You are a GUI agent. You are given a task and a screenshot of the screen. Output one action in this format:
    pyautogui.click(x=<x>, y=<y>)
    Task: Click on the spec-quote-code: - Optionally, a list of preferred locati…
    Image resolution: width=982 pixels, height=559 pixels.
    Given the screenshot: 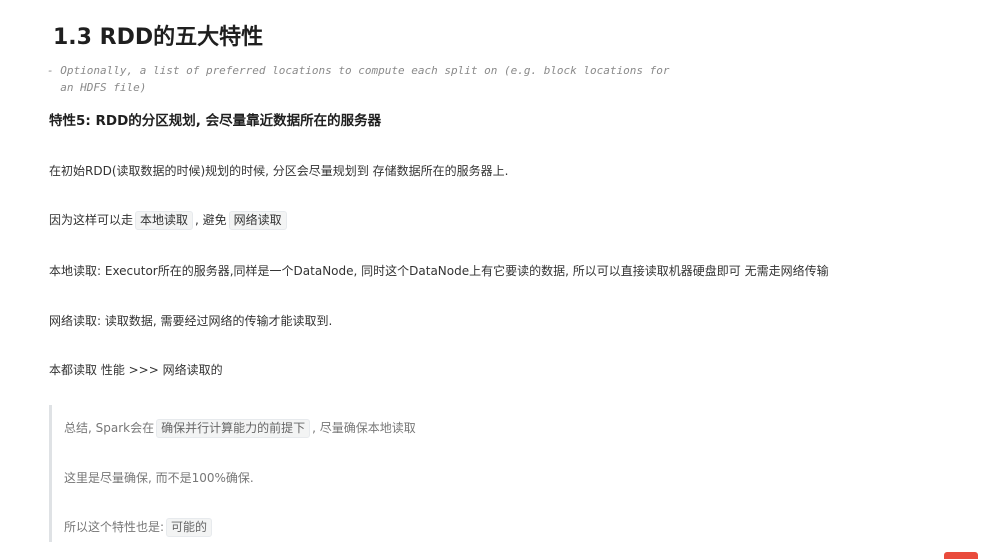 What is the action you would take?
    pyautogui.click(x=358, y=79)
    